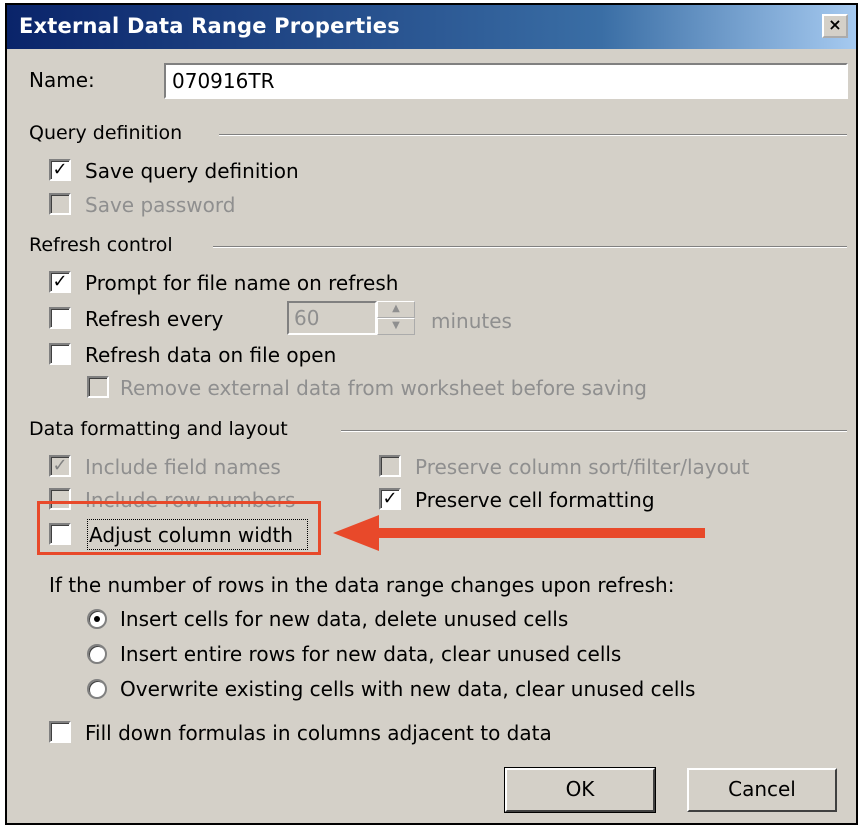  I want to click on title-bar: External Data Range Properties ×, so click(431, 27).